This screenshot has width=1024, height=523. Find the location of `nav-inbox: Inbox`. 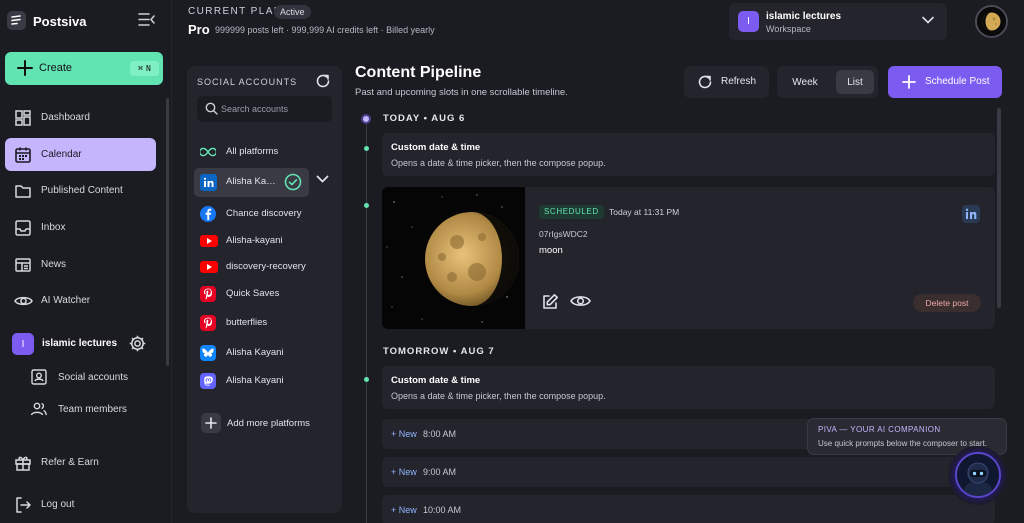

nav-inbox: Inbox is located at coordinates (80, 227).